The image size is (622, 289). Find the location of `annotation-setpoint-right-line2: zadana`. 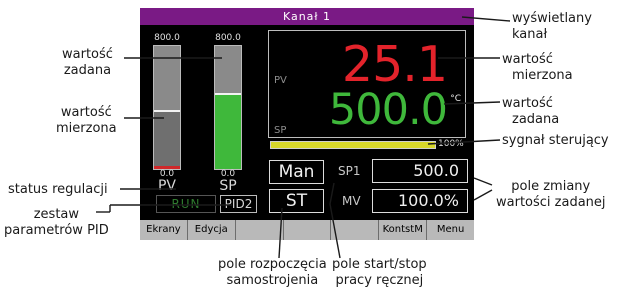

annotation-setpoint-right-line2: zadana is located at coordinates (536, 119).